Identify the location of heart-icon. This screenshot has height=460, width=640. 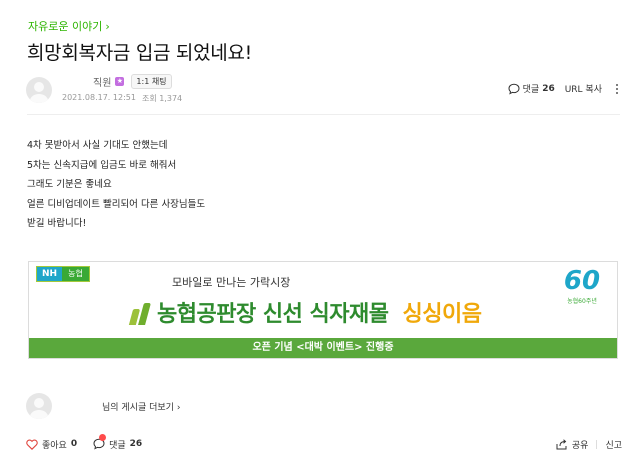
(32, 444).